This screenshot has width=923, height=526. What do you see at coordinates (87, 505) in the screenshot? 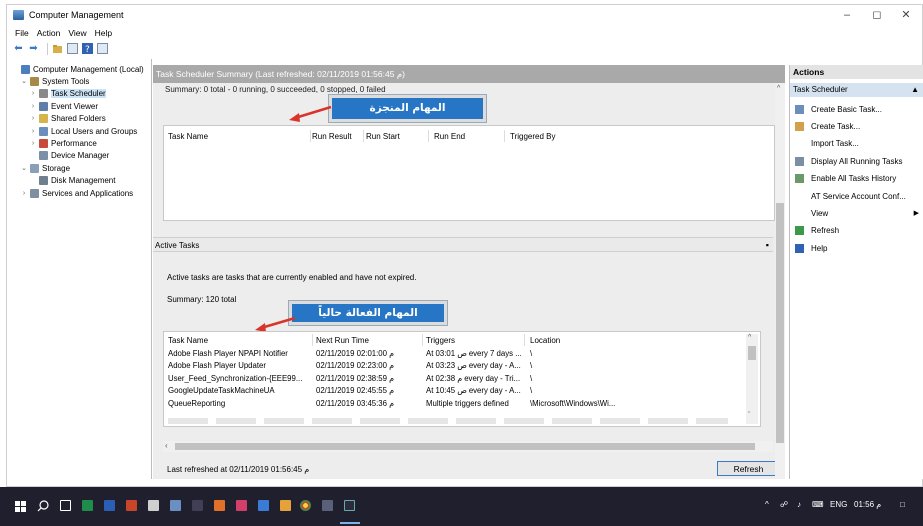
I see `excel-icon` at bounding box center [87, 505].